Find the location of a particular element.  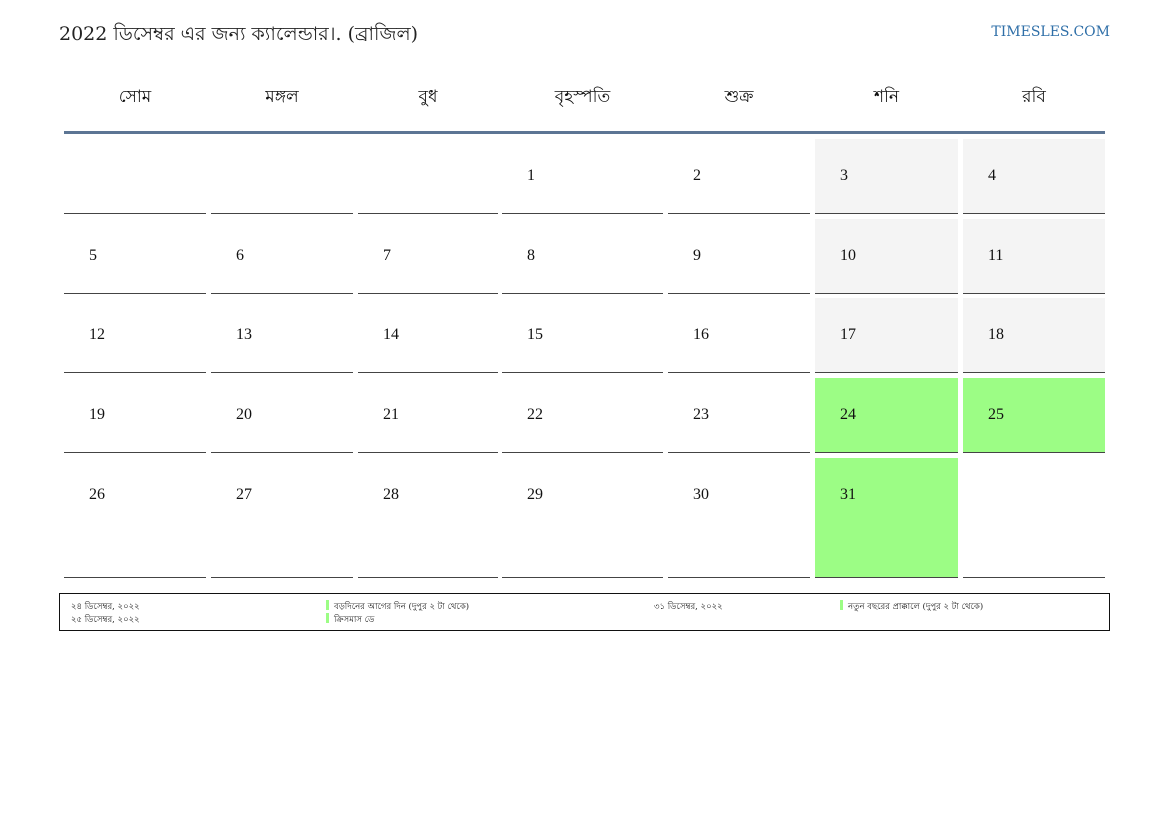

day-cell: 3 is located at coordinates (886, 176).